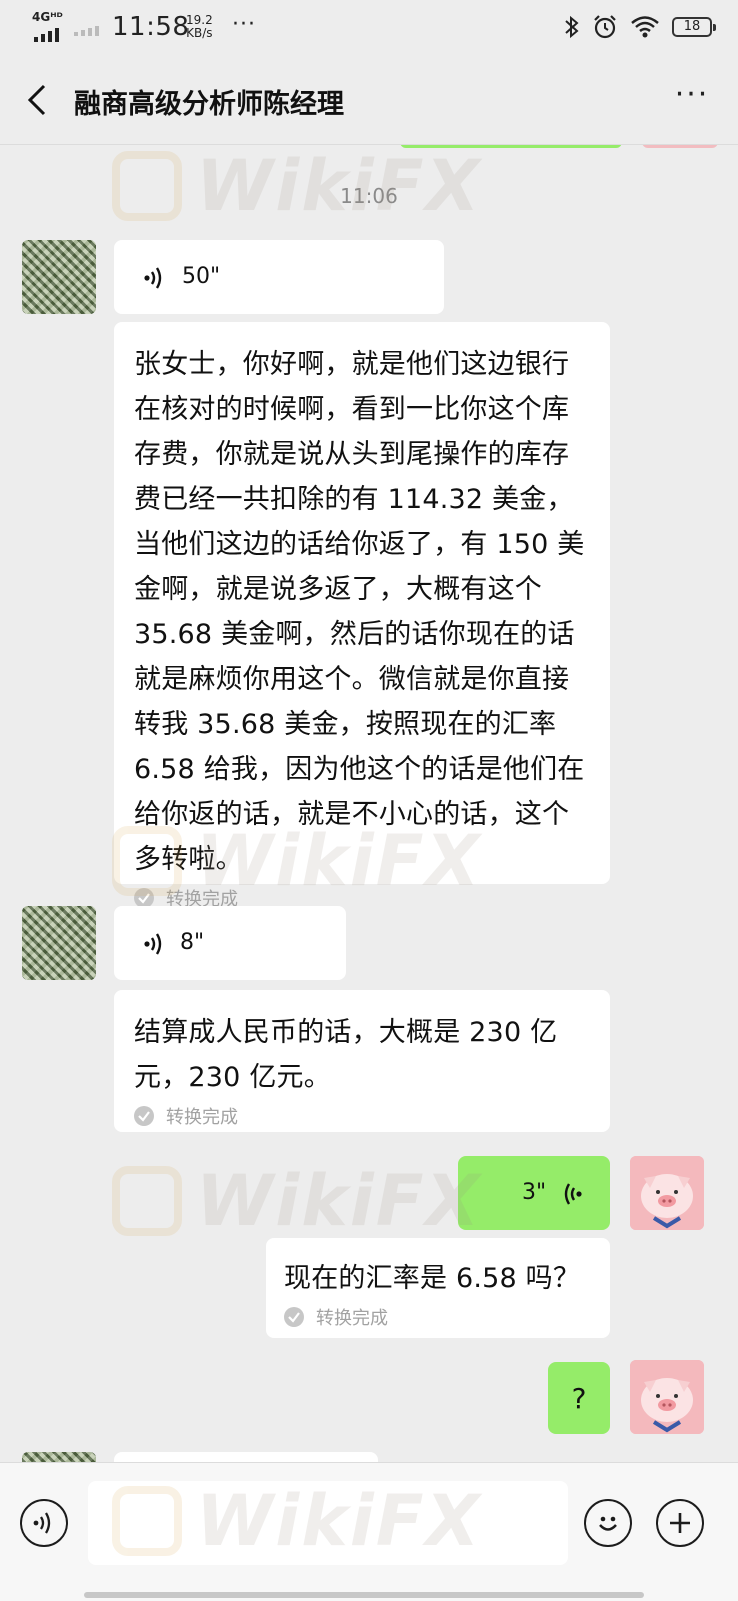 Image resolution: width=738 pixels, height=1601 pixels. I want to click on bluetooth-icon, so click(572, 27).